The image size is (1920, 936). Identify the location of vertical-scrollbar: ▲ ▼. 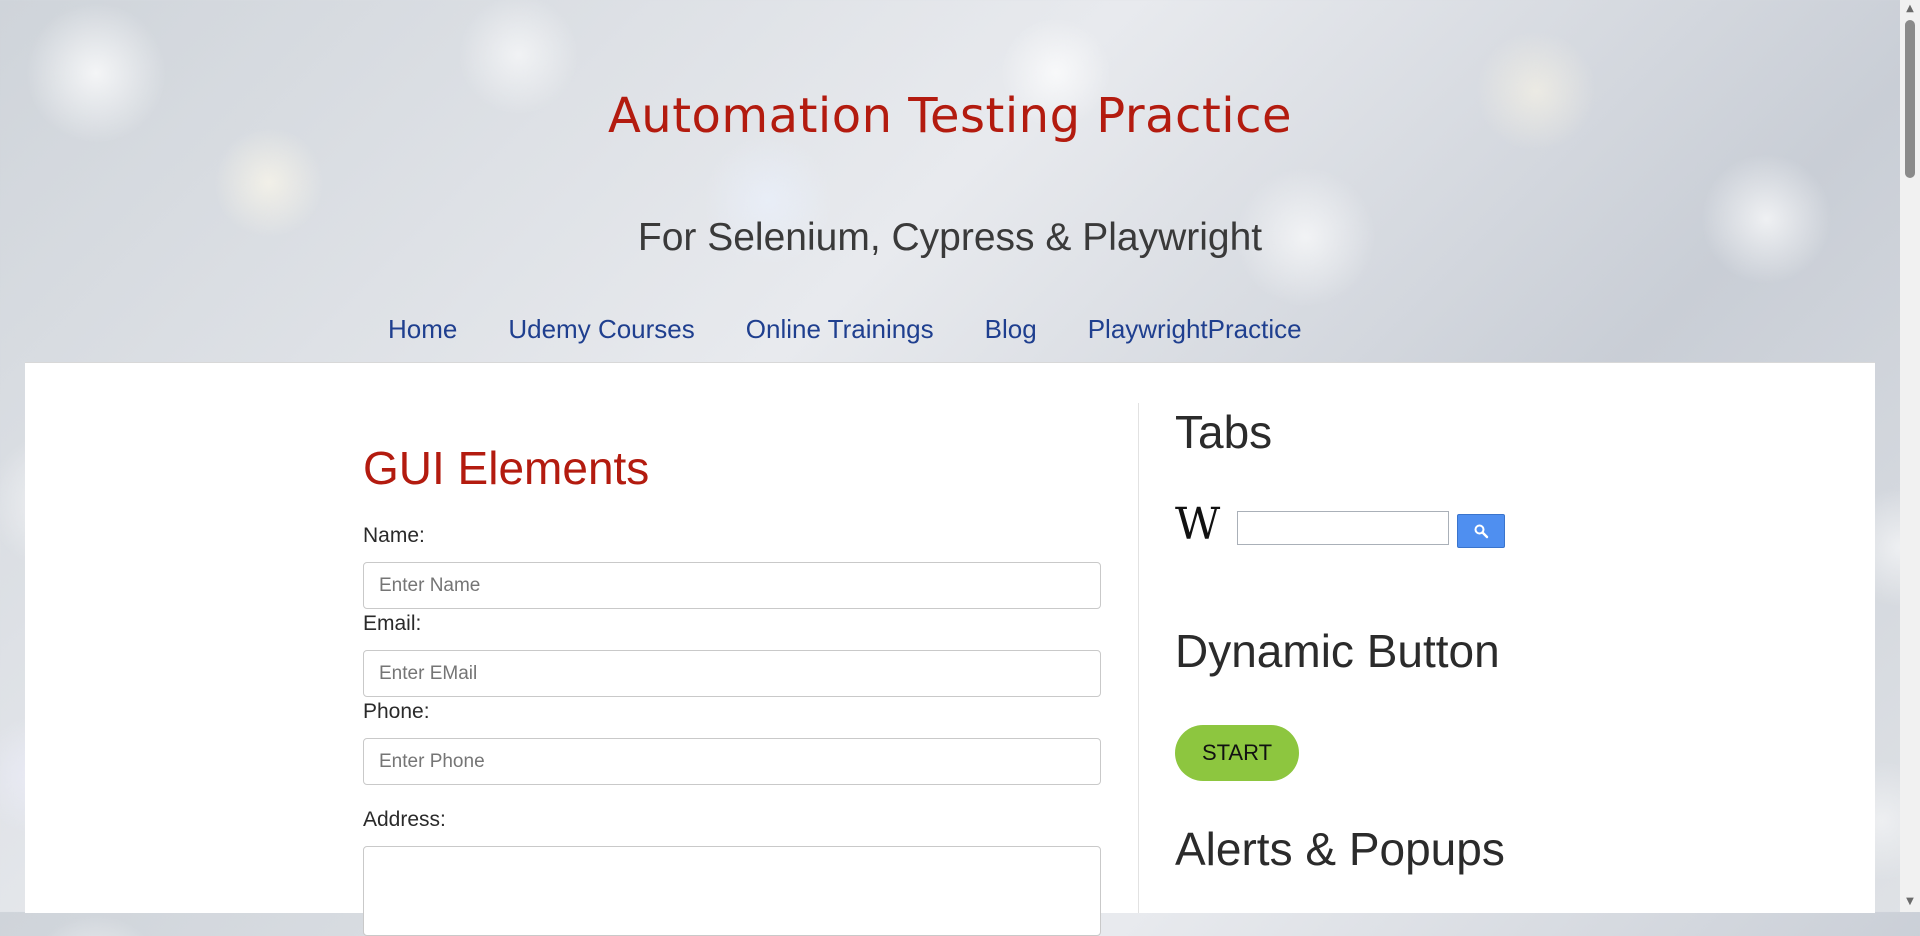
(1910, 456).